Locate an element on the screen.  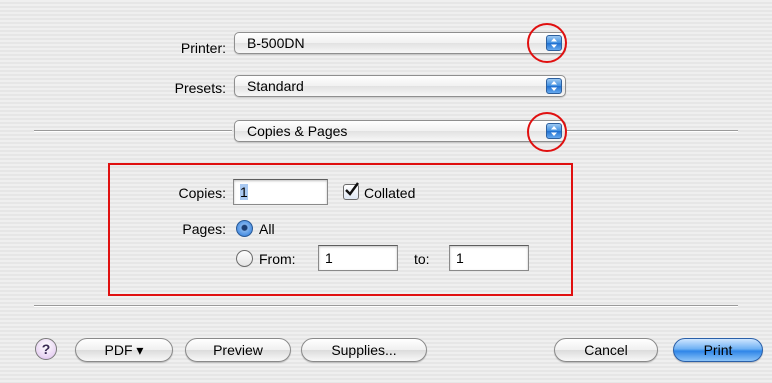
collated-label: Collated is located at coordinates (390, 193).